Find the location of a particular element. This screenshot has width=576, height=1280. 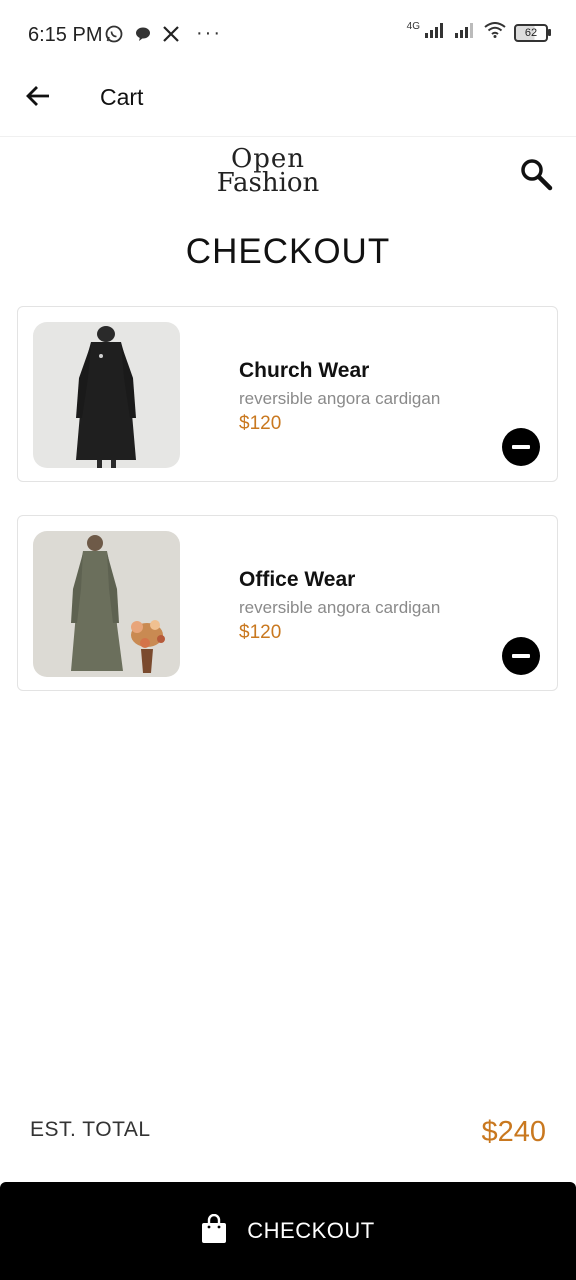

battery-icon: 62 is located at coordinates (532, 32).